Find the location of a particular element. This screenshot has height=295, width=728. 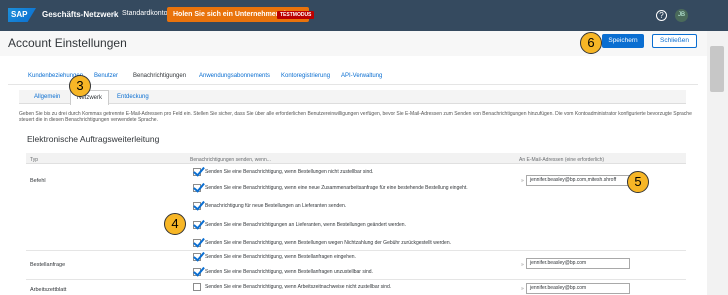

tab-kontoregistrierung: Kontoregistrierung is located at coordinates (305, 76).